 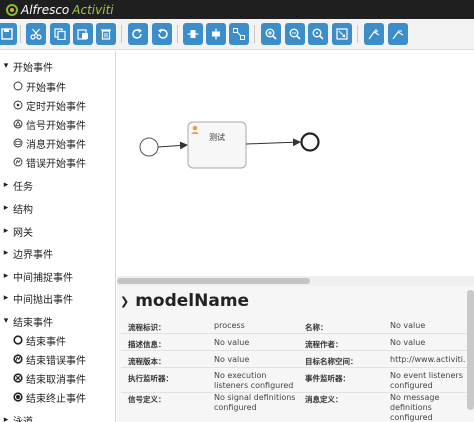 What do you see at coordinates (147, 344) in the screenshot?
I see `prop-label: 描述信息：` at bounding box center [147, 344].